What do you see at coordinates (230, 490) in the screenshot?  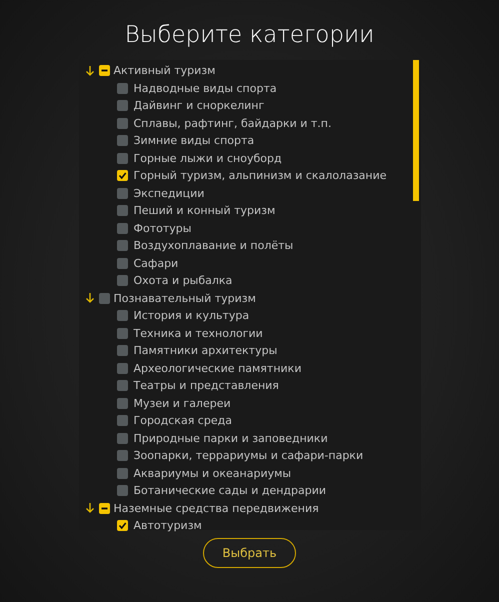 I see `category-label: Ботанические сады и дендрарии` at bounding box center [230, 490].